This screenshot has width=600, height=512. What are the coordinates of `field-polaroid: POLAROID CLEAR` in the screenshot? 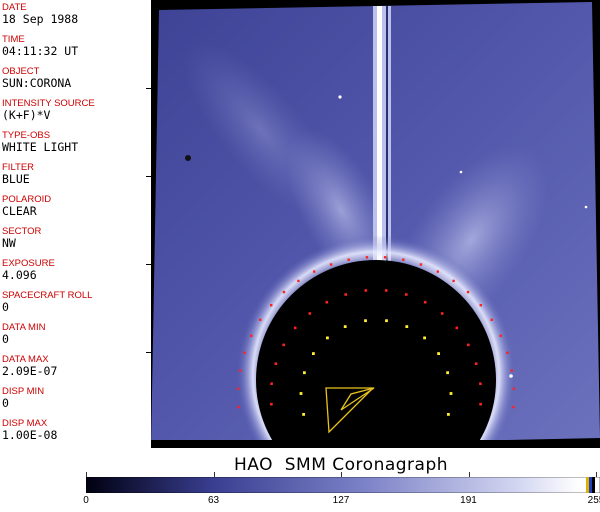 It's located at (26, 206).